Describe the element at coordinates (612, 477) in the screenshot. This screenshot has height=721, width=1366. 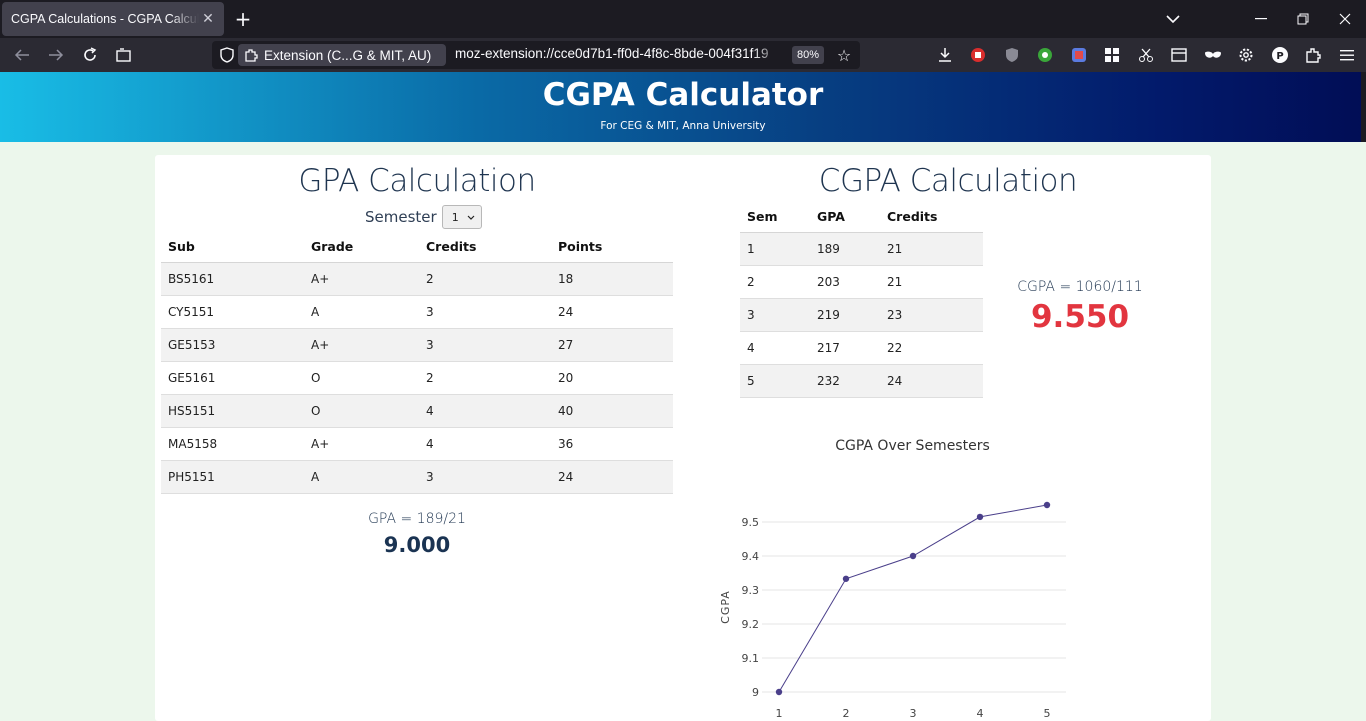
I see `cell-points: 24` at that location.